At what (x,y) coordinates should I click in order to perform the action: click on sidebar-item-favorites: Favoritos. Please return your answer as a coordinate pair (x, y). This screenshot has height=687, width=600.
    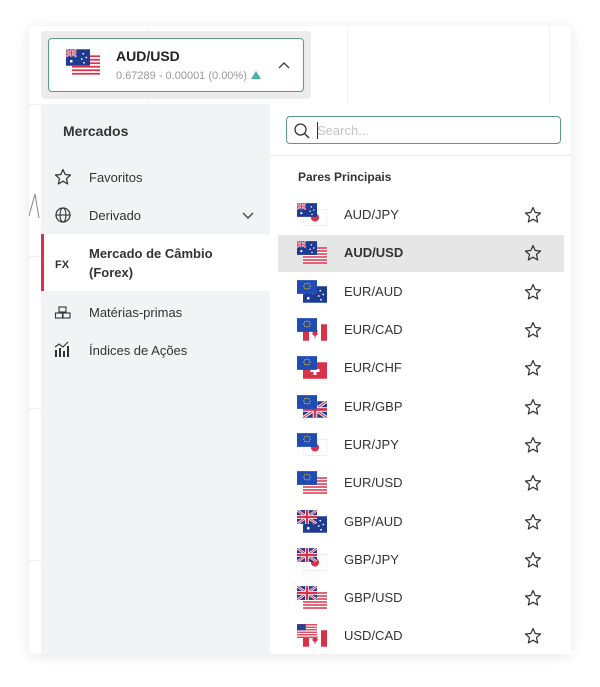
    Looking at the image, I should click on (155, 177).